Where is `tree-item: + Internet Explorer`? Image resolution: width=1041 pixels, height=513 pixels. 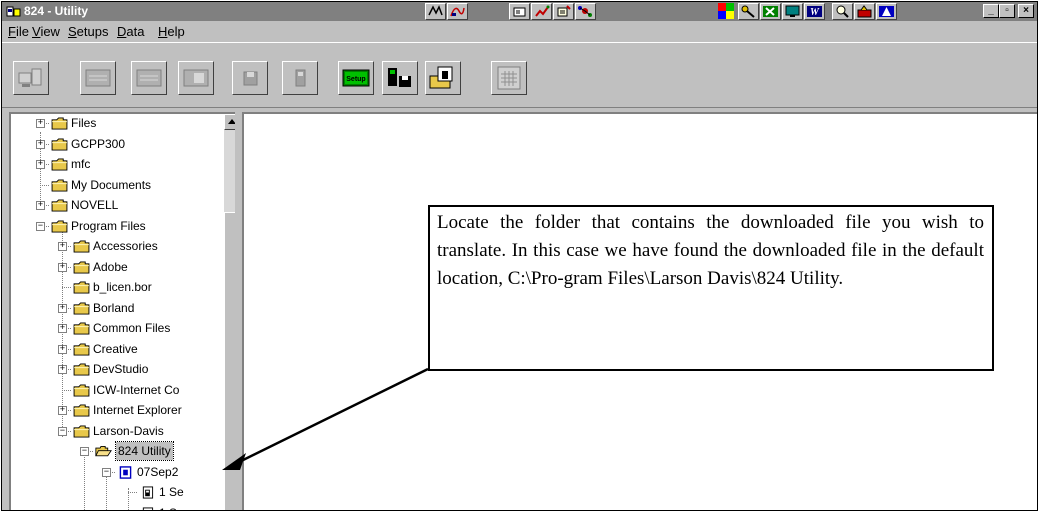 tree-item: + Internet Explorer is located at coordinates (117, 411).